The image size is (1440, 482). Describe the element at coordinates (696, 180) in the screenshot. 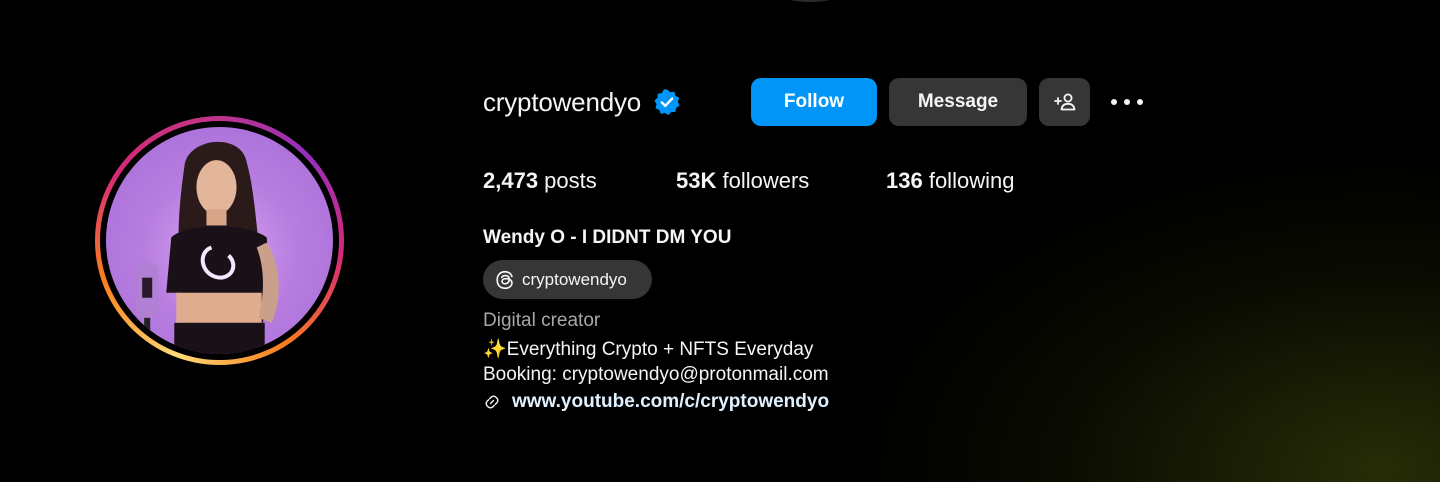

I see `followers-count: 53K` at that location.